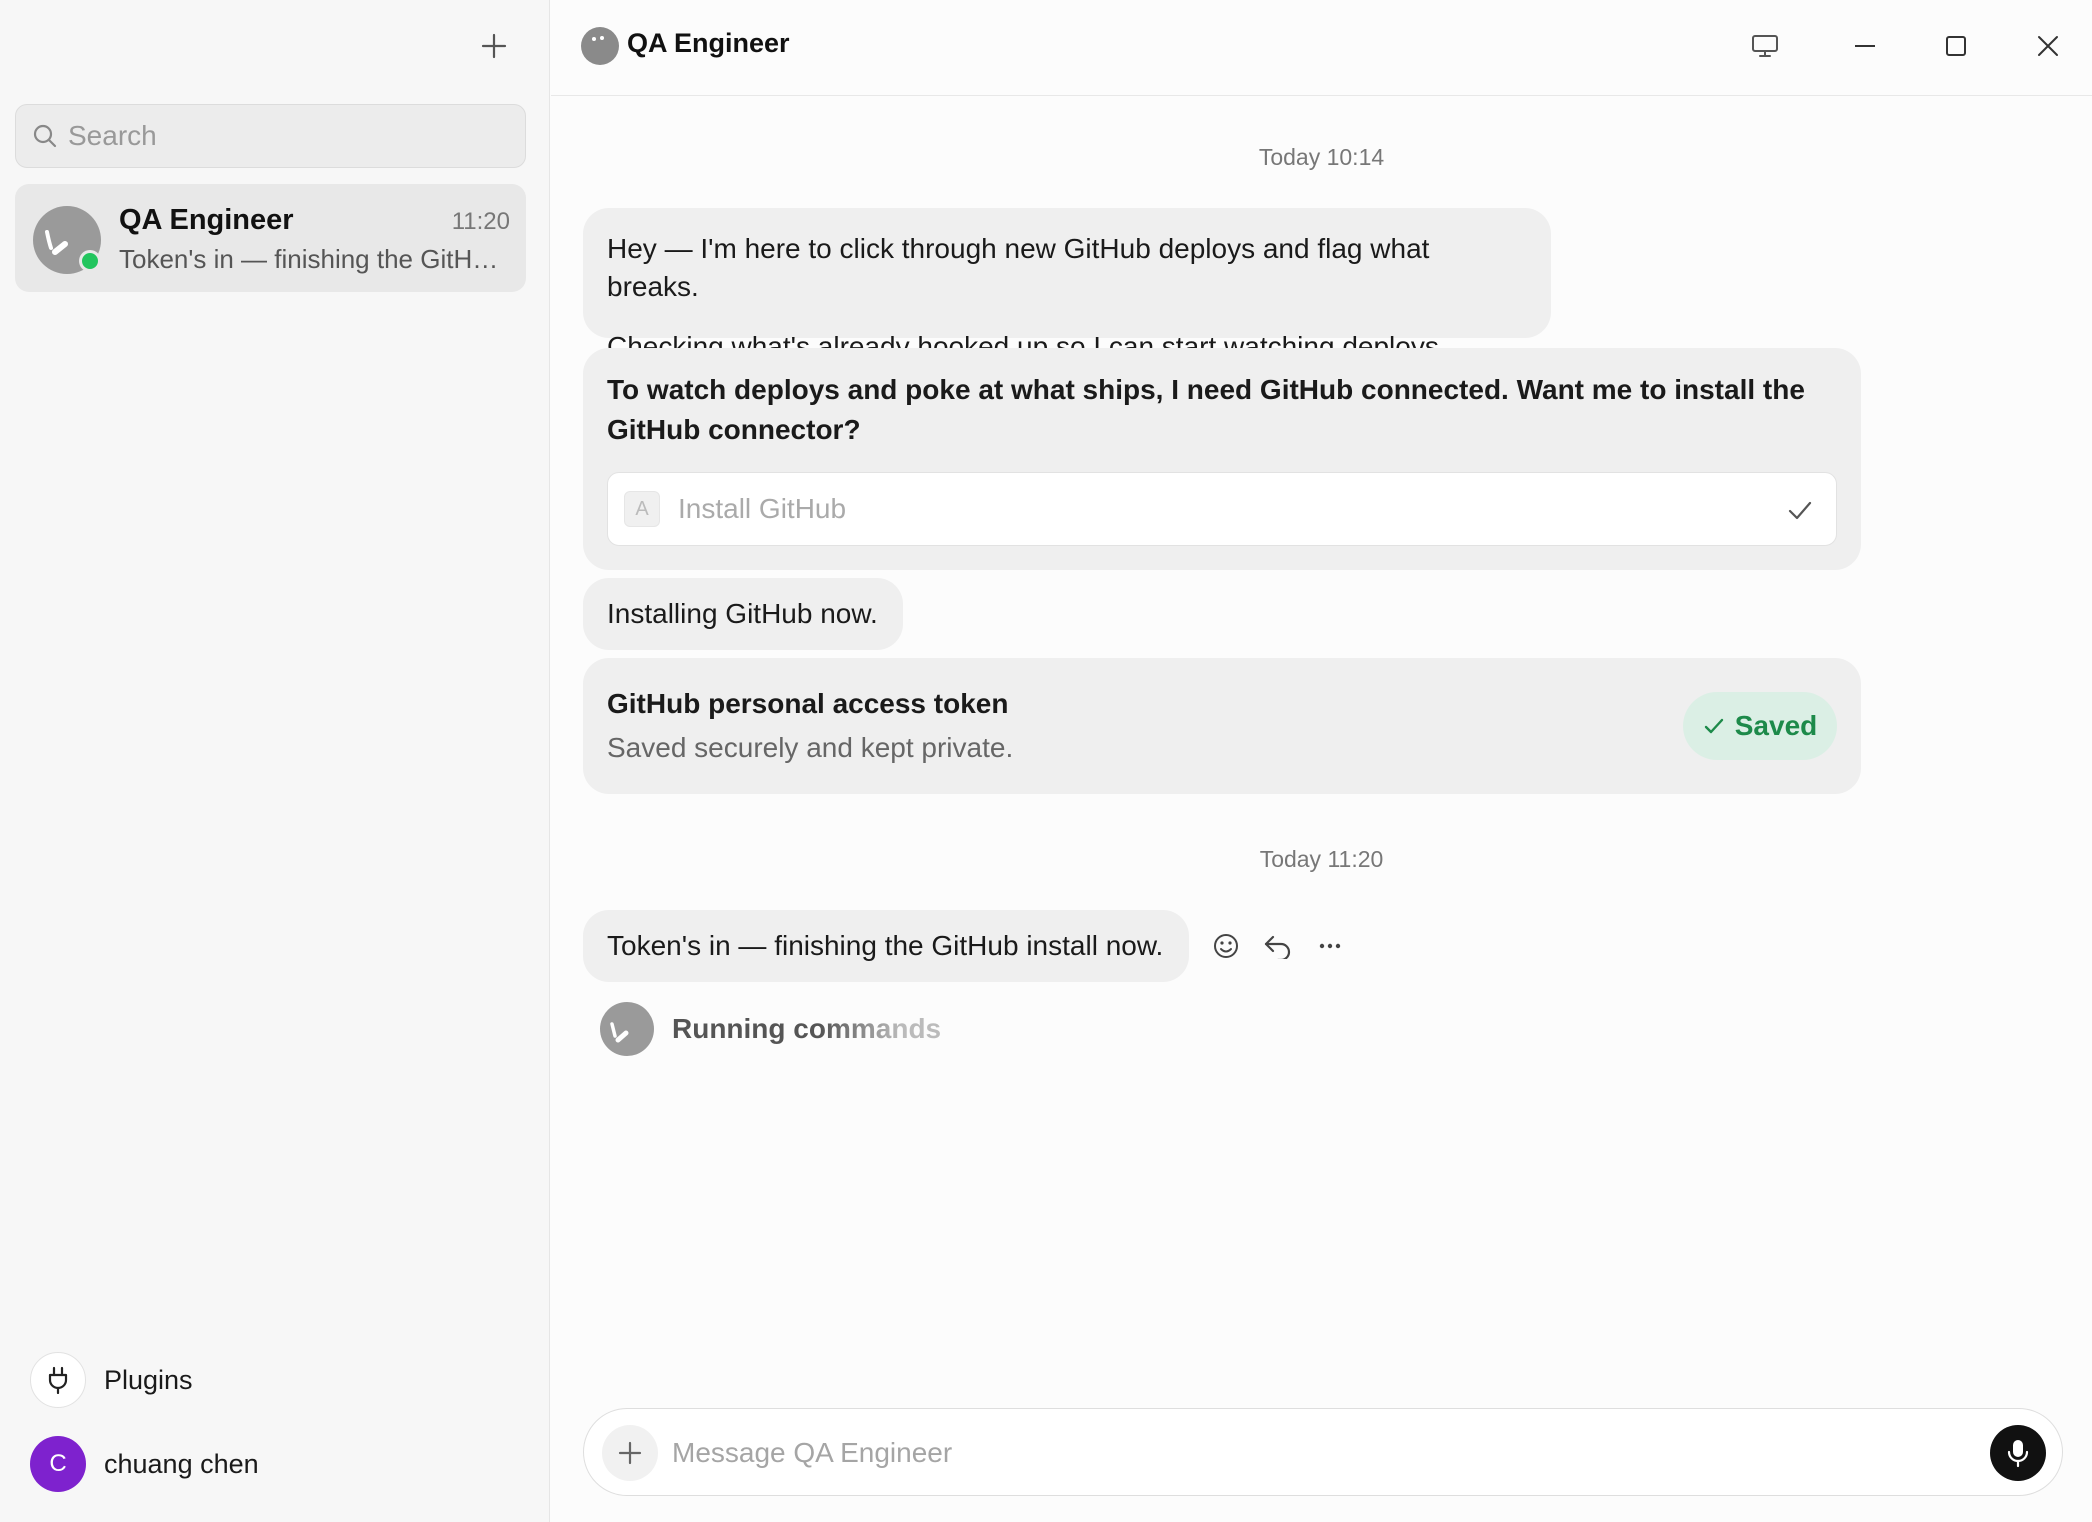  I want to click on install-github-option: A Install GitHub, so click(1222, 509).